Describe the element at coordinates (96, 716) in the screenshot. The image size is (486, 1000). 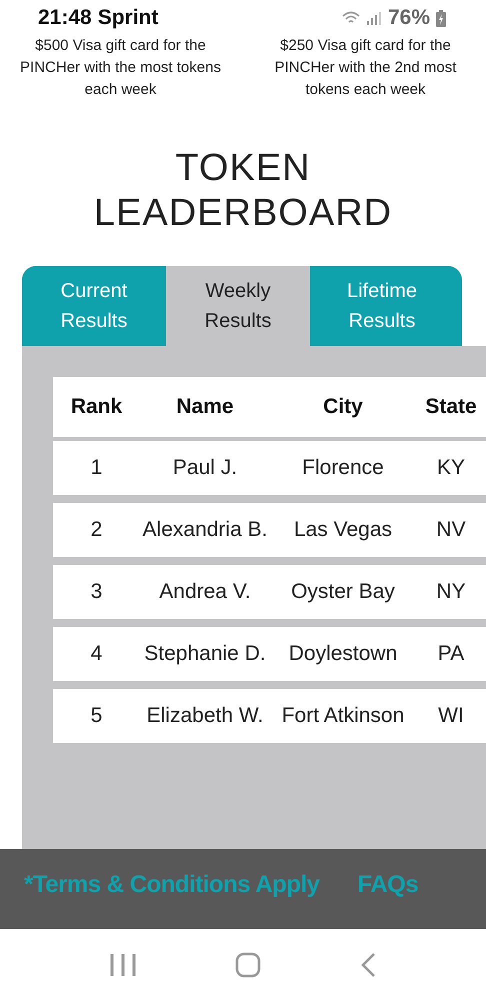
I see `table-cell-text: 5` at that location.